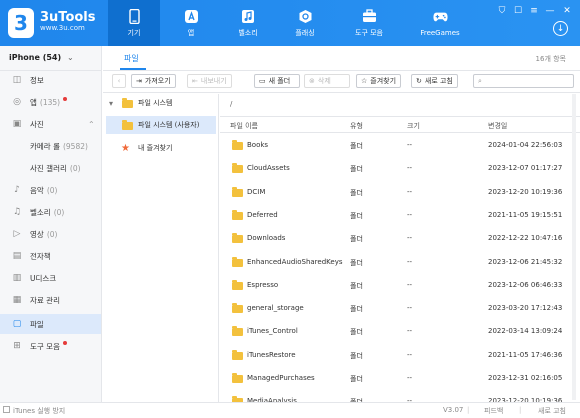  I want to click on table-row: Deferred 폴더 -- 2021-11-05 19:15:51, so click(400, 215).